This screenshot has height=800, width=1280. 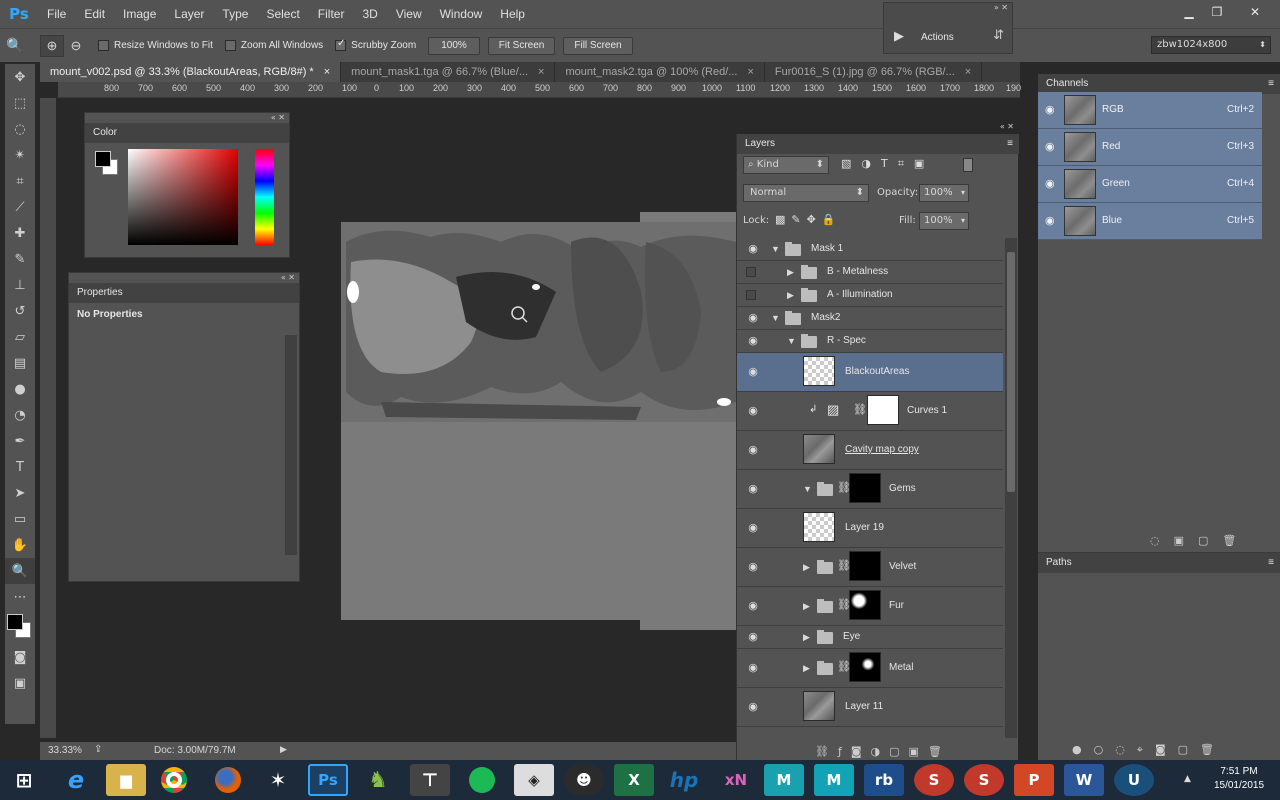 What do you see at coordinates (76, 780) in the screenshot?
I see `internet-explorer-icon: e` at bounding box center [76, 780].